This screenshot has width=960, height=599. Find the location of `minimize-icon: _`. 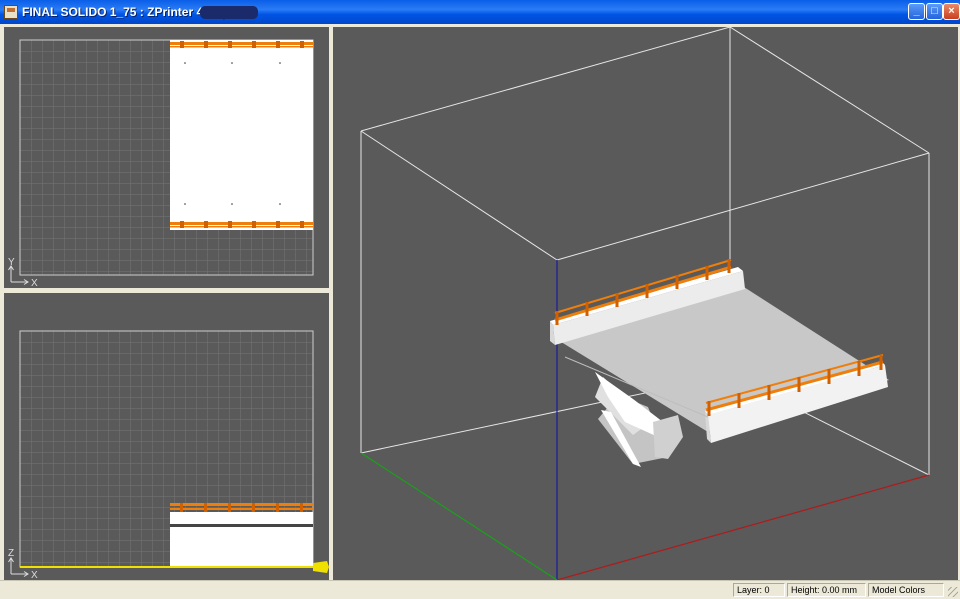

minimize-icon: _ is located at coordinates (916, 11).